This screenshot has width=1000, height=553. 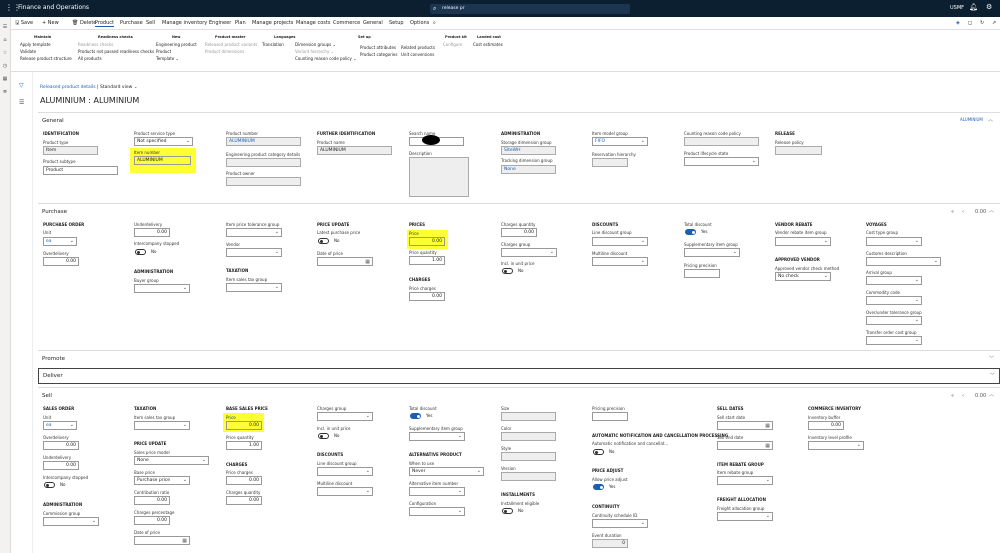 I want to click on cost-estimates-button: Cost estimates, so click(x=488, y=44).